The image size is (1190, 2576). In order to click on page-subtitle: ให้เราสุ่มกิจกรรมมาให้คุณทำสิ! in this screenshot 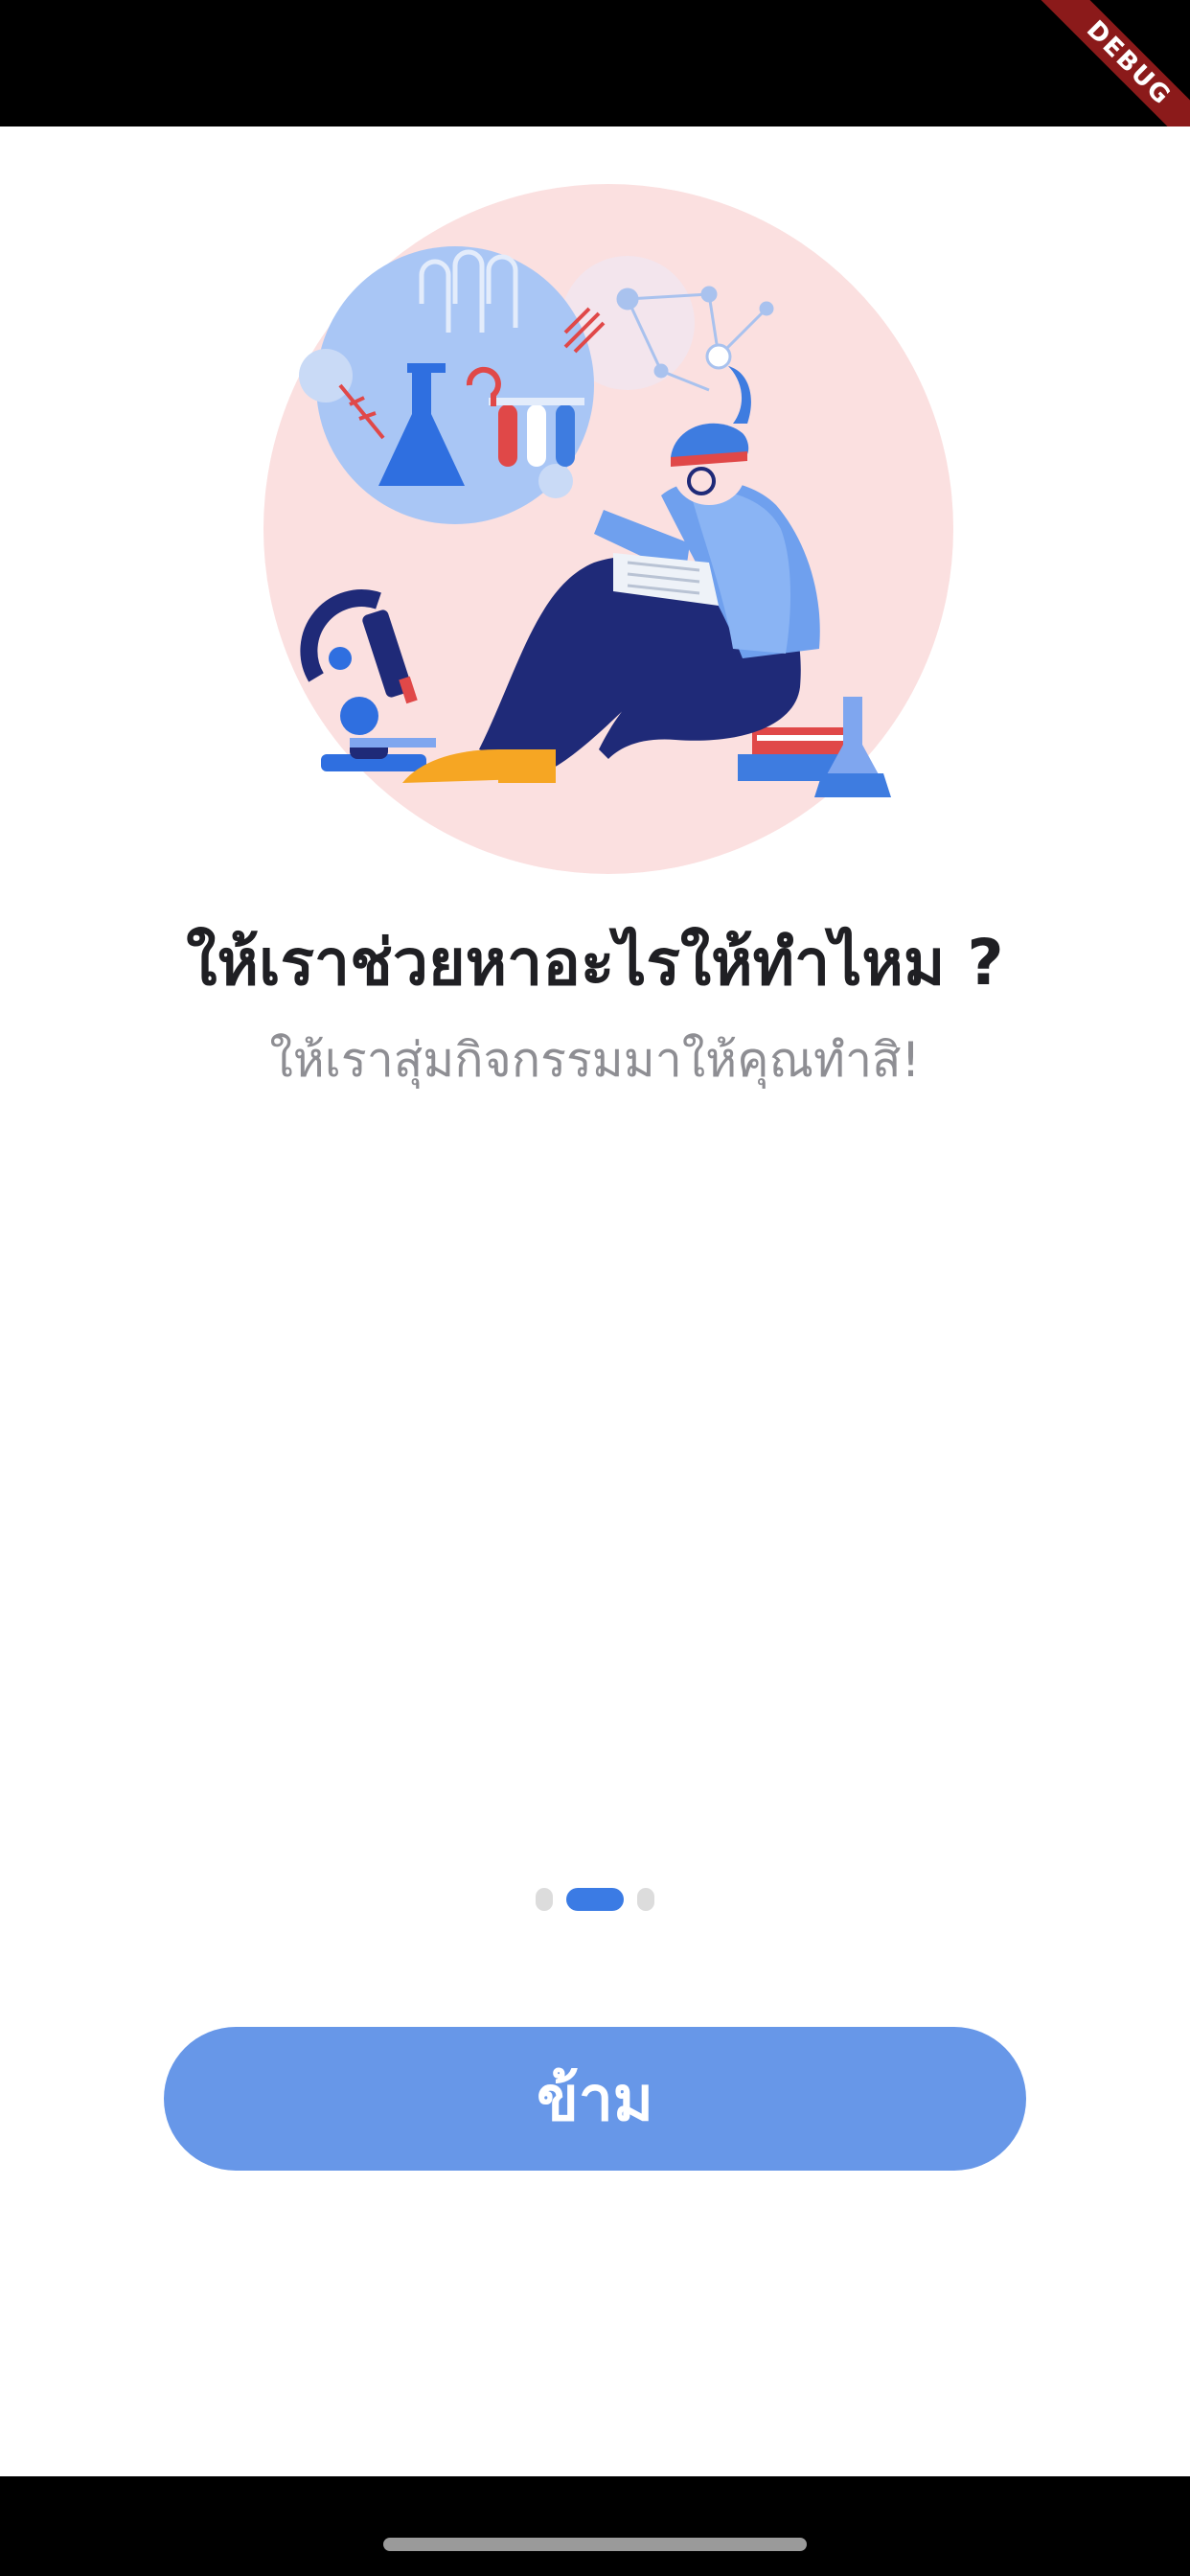, I will do `click(595, 1060)`.